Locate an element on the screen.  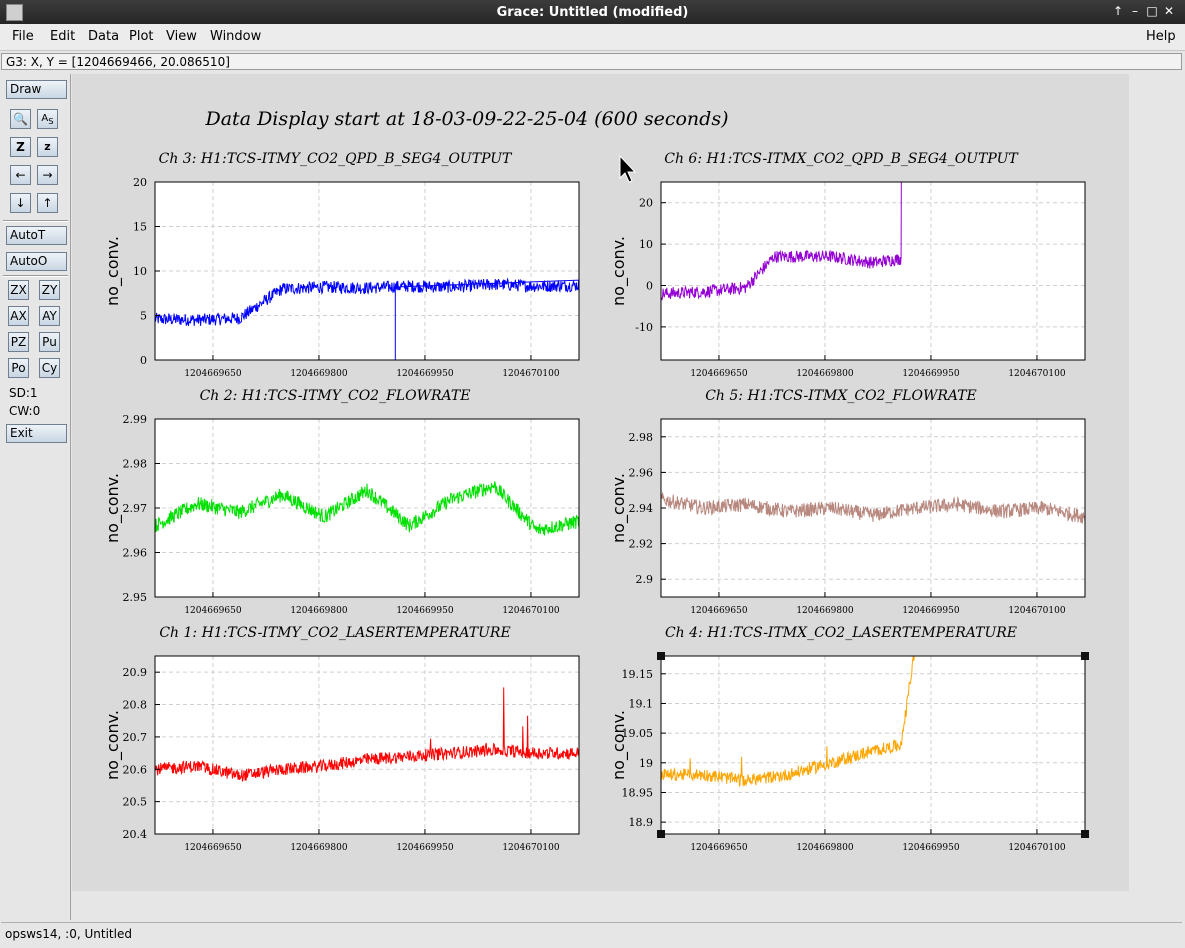
menu-window: Window is located at coordinates (235, 36).